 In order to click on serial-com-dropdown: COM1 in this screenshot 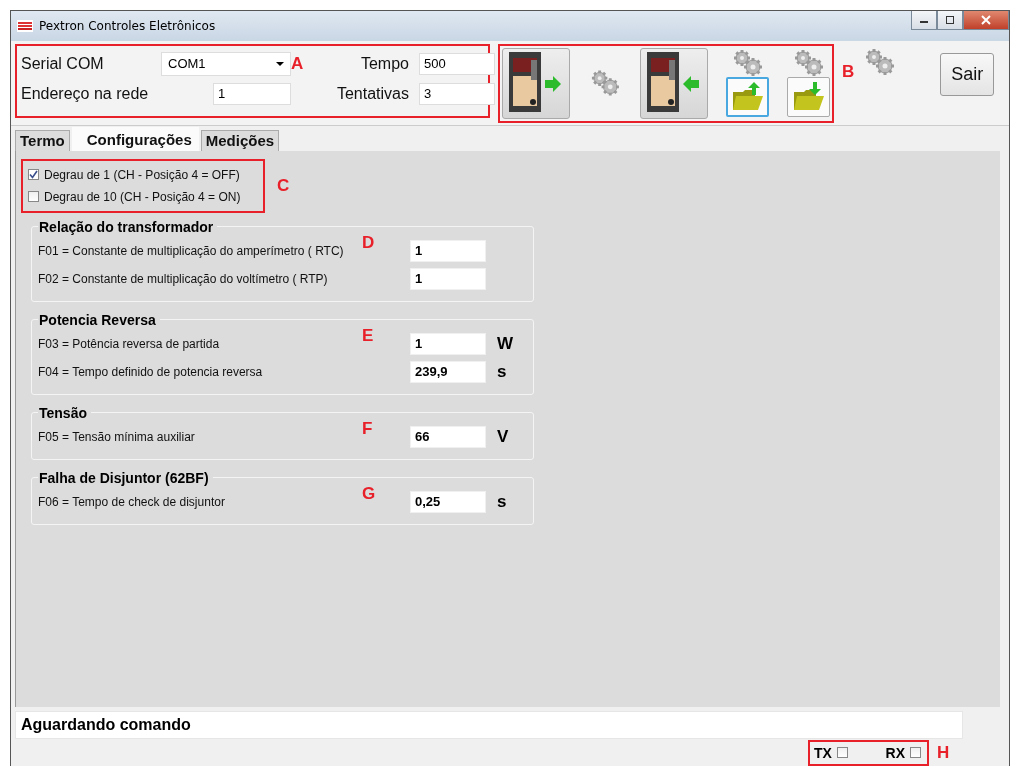, I will do `click(226, 63)`.